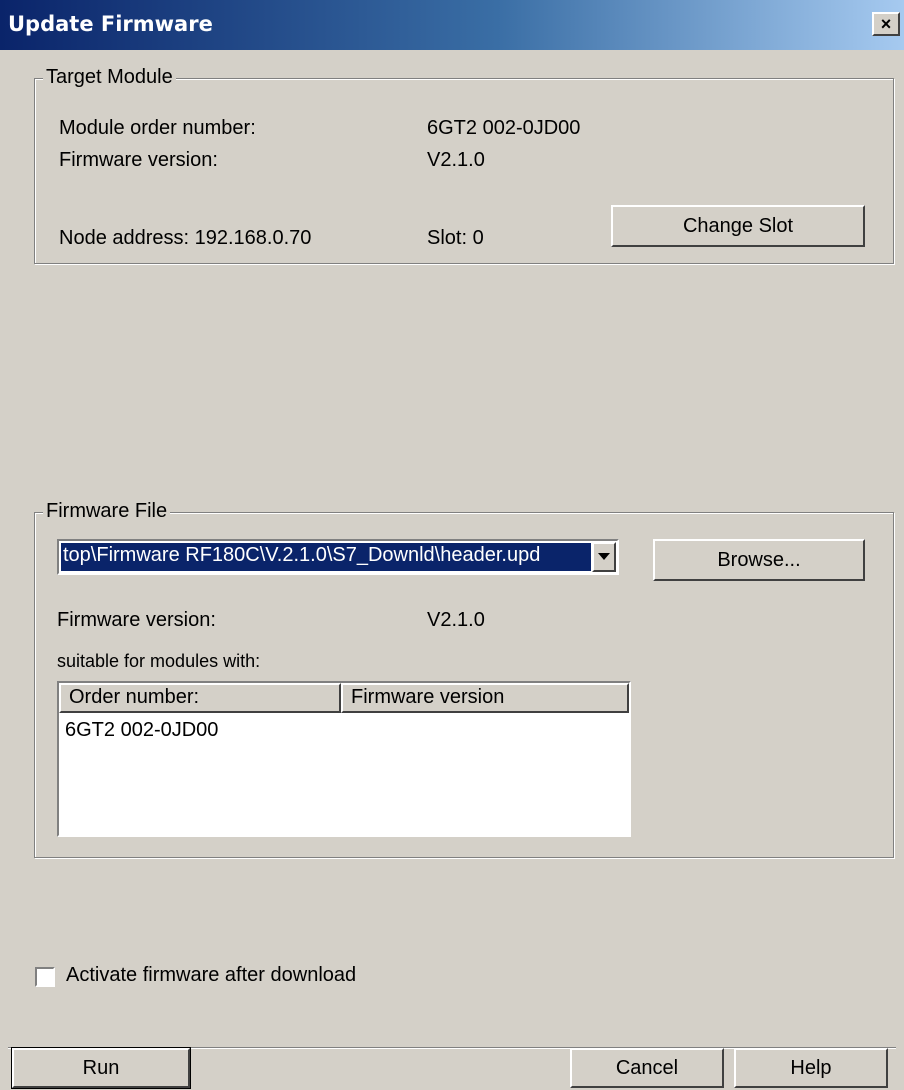  I want to click on dropdown-button, so click(604, 557).